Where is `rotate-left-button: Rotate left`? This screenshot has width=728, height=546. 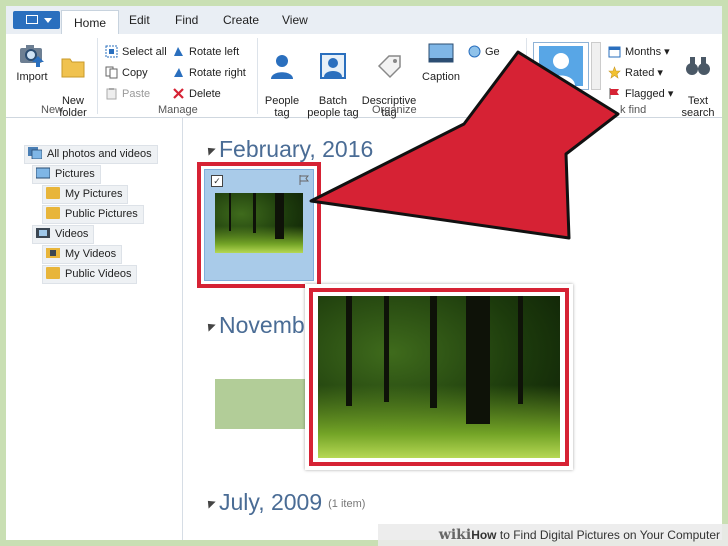
rotate-left-button: Rotate left is located at coordinates (205, 52).